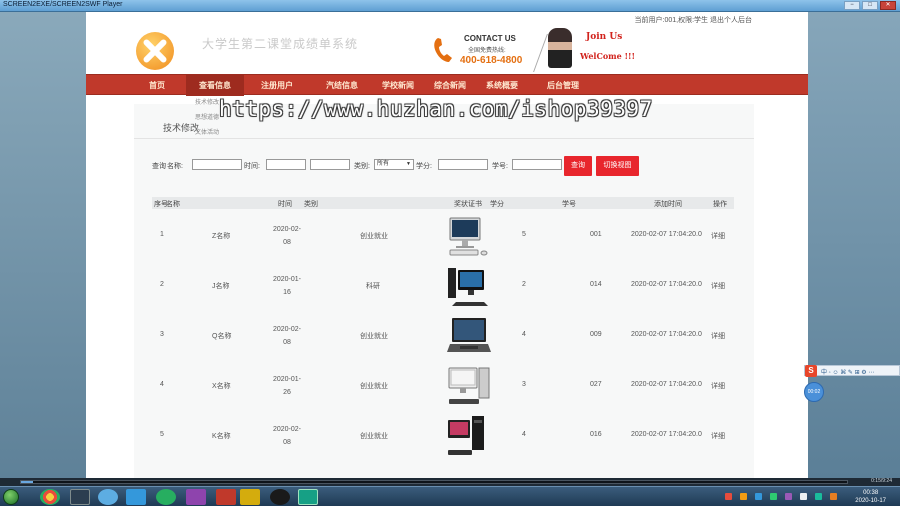 Image resolution: width=900 pixels, height=506 pixels. What do you see at coordinates (221, 386) in the screenshot?
I see `row-name: X名称` at bounding box center [221, 386].